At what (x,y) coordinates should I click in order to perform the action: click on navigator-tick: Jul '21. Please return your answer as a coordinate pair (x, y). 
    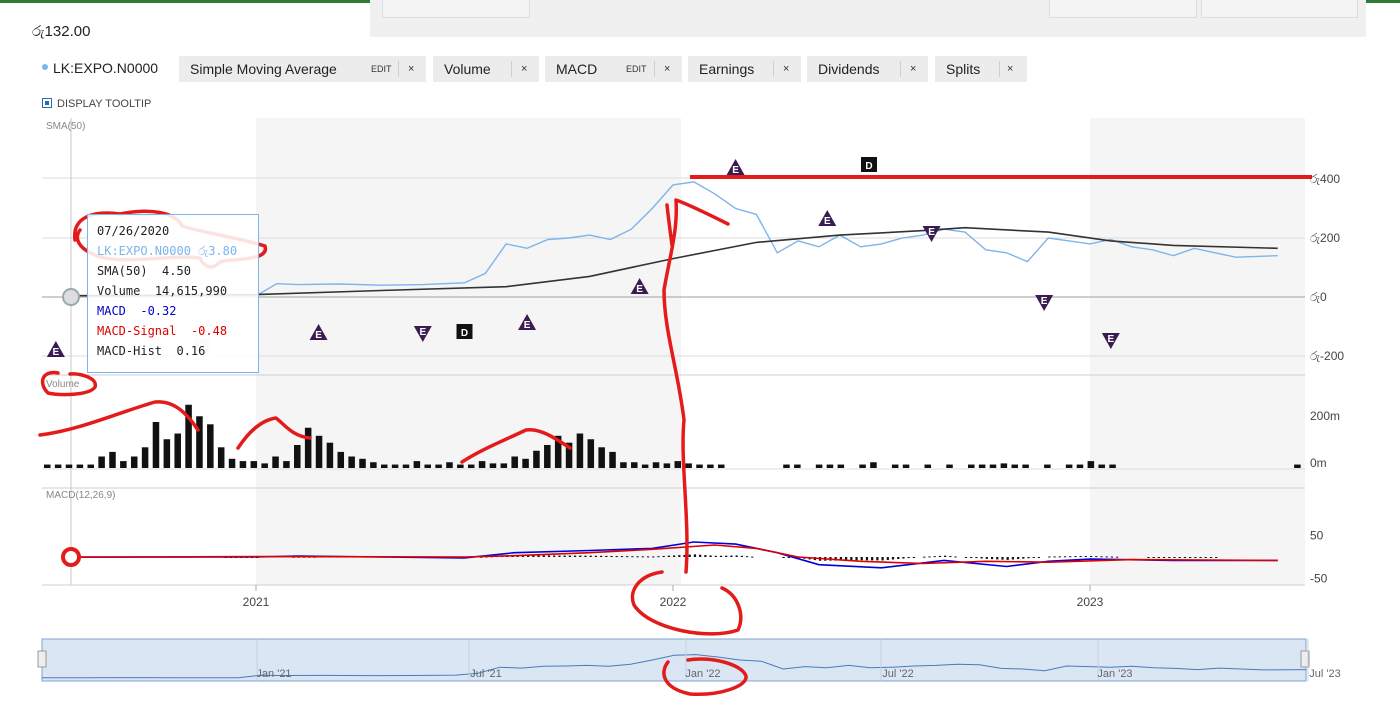
    Looking at the image, I should click on (485, 674).